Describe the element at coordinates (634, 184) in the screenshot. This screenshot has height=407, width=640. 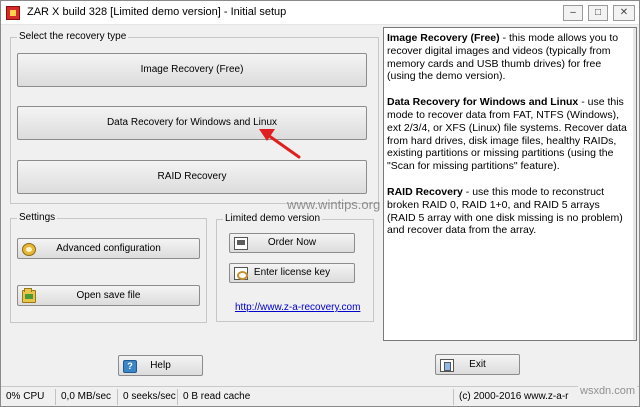
I see `description-scrollbar` at that location.